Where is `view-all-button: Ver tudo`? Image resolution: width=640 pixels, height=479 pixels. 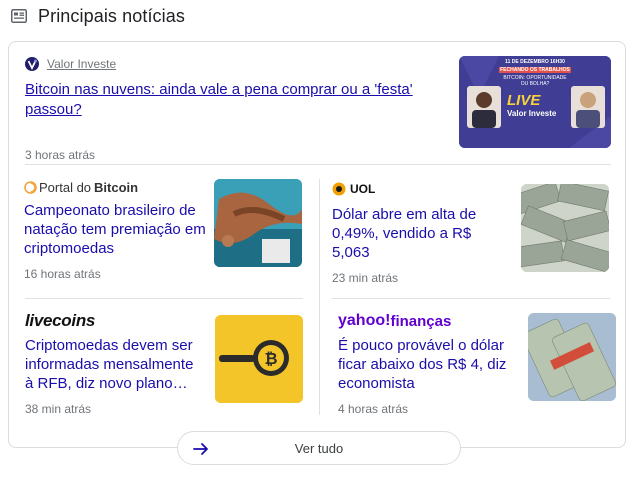 view-all-button: Ver tudo is located at coordinates (319, 448).